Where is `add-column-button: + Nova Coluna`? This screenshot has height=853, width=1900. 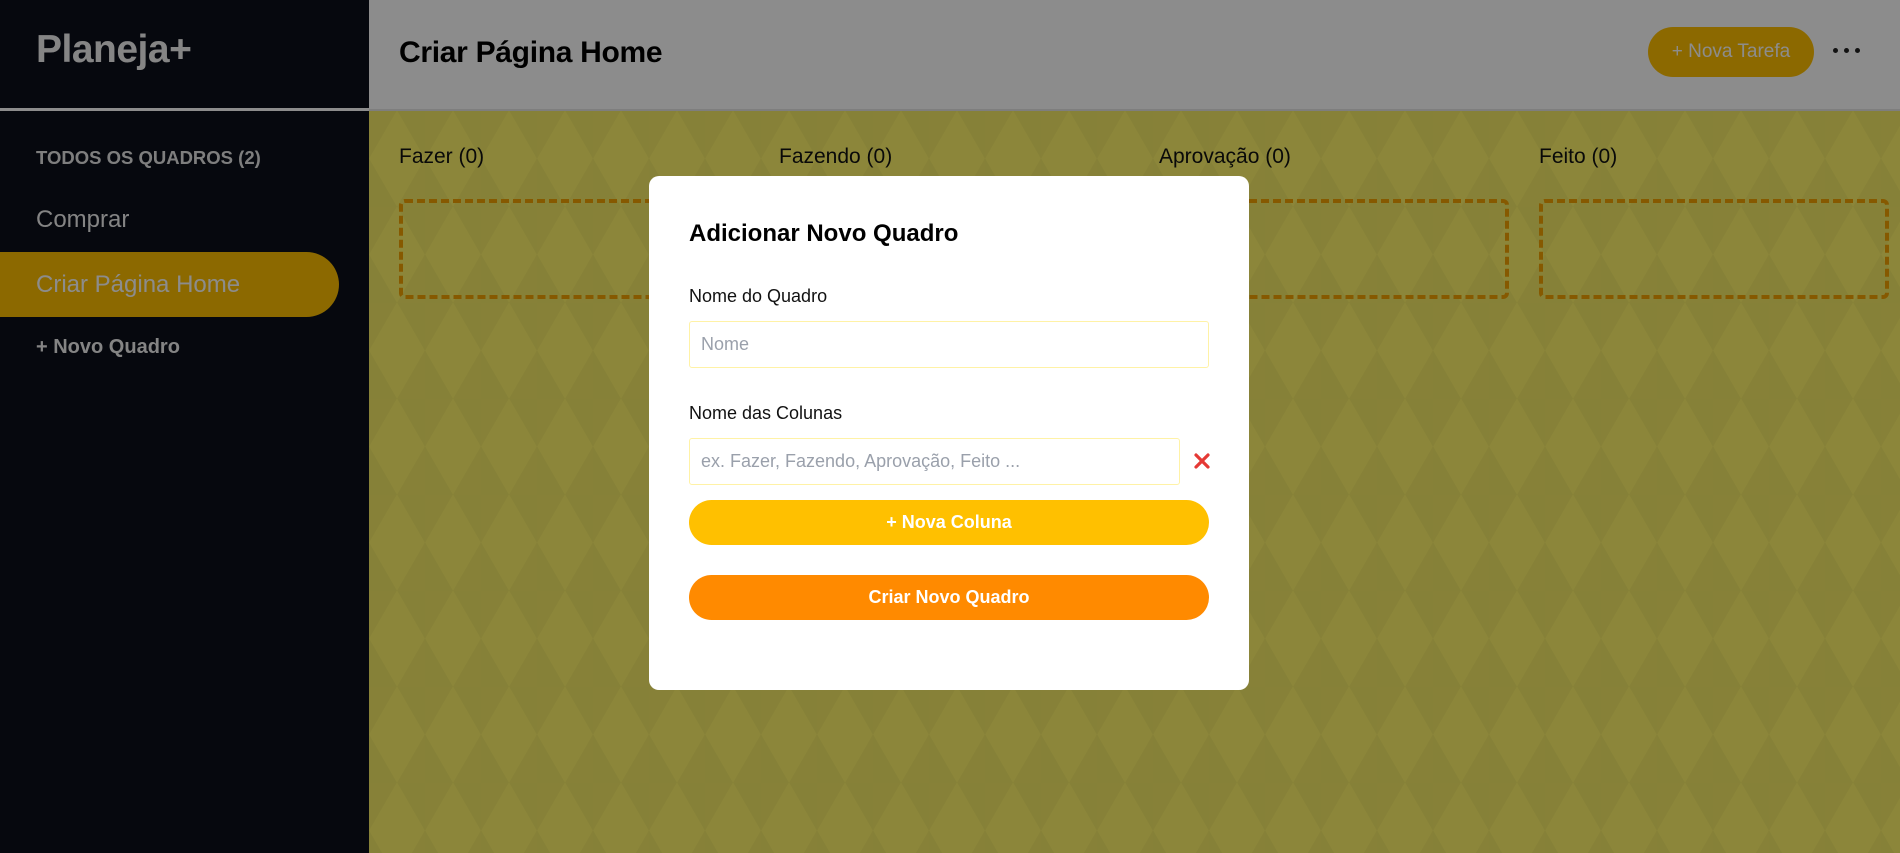
add-column-button: + Nova Coluna is located at coordinates (949, 522).